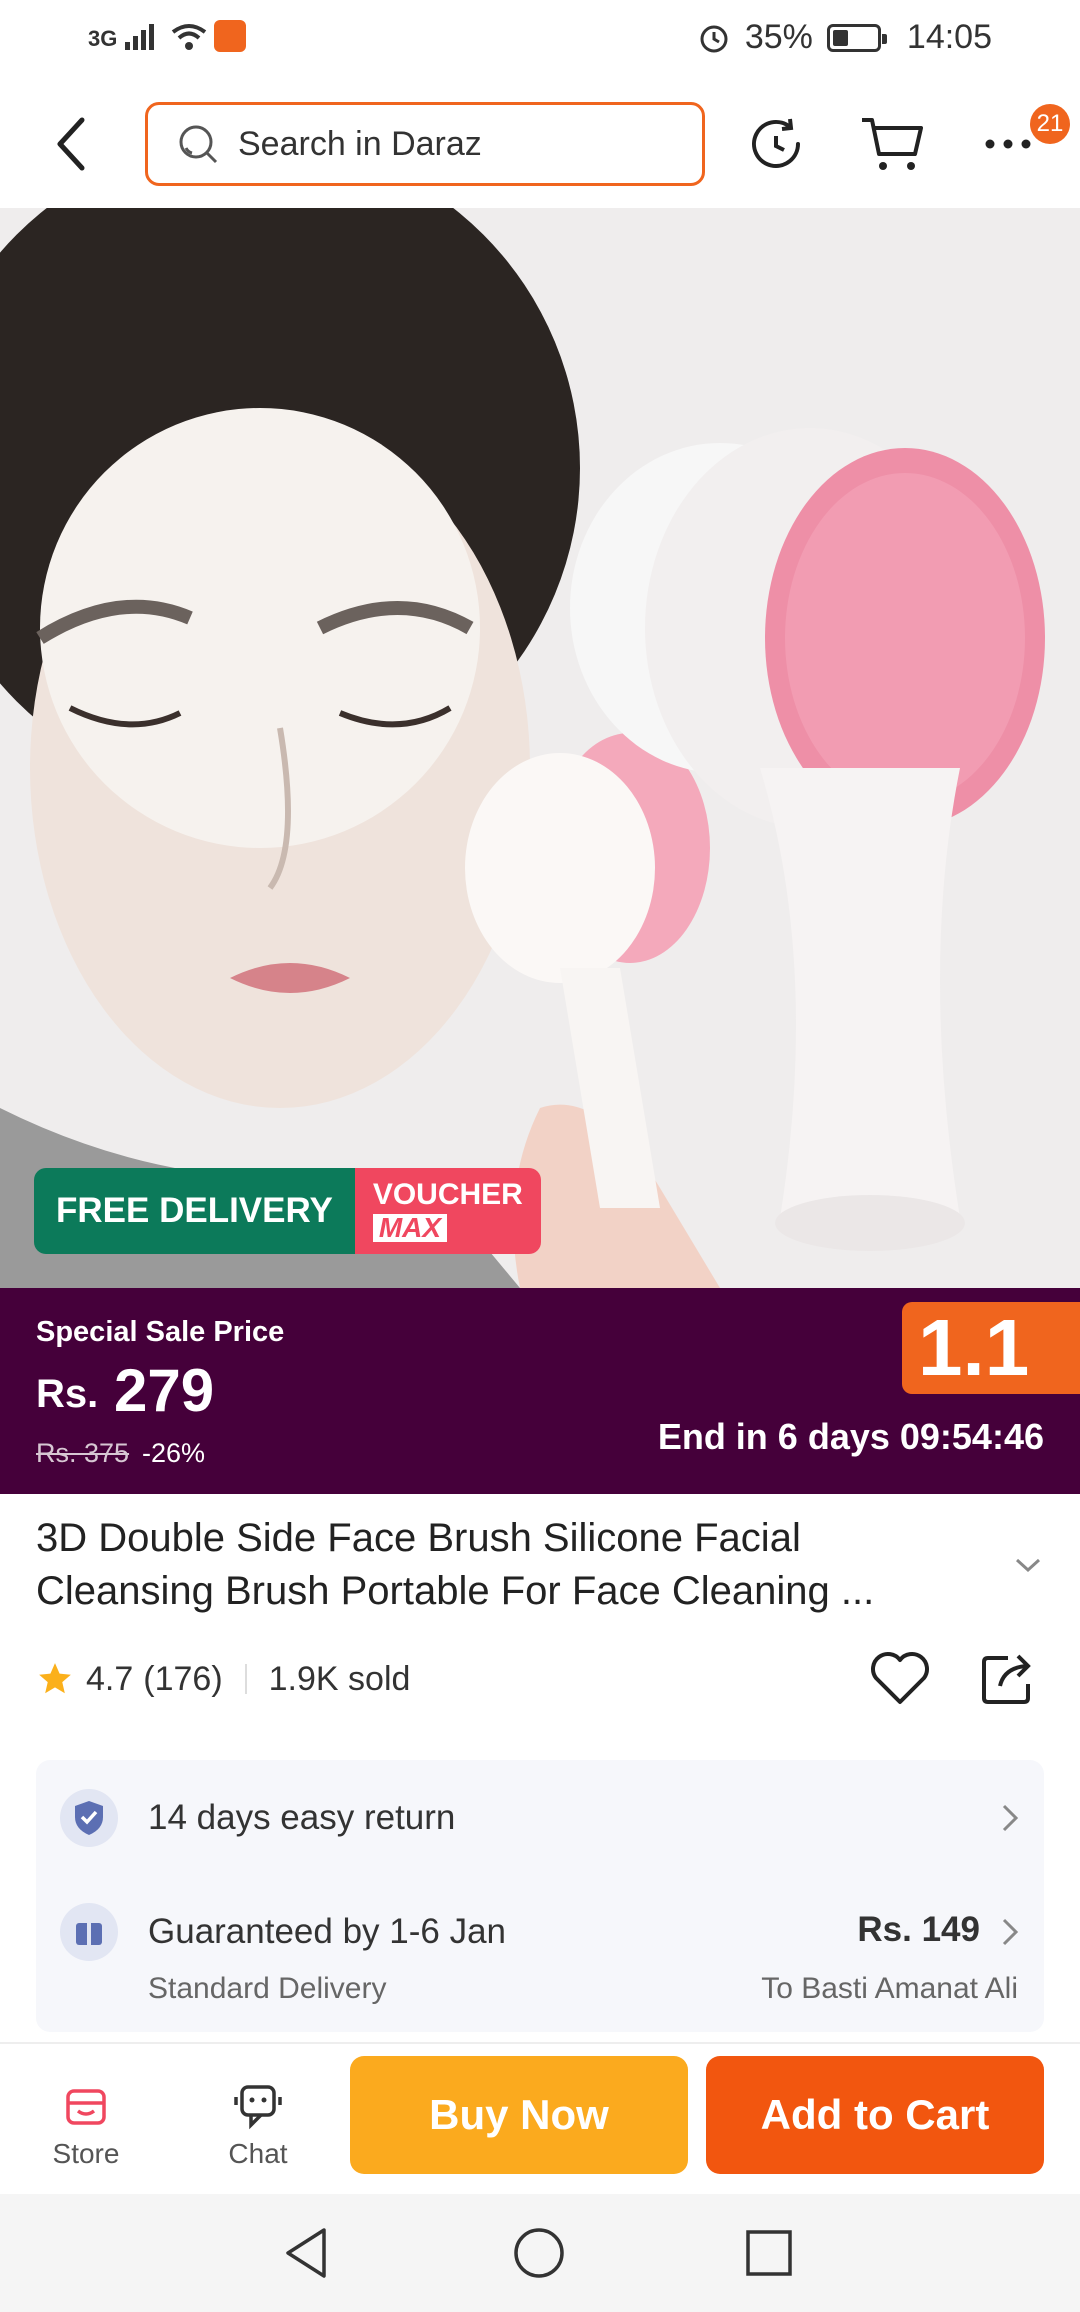 The width and height of the screenshot is (1080, 2312). What do you see at coordinates (258, 2153) in the screenshot?
I see `chat-label: Chat` at bounding box center [258, 2153].